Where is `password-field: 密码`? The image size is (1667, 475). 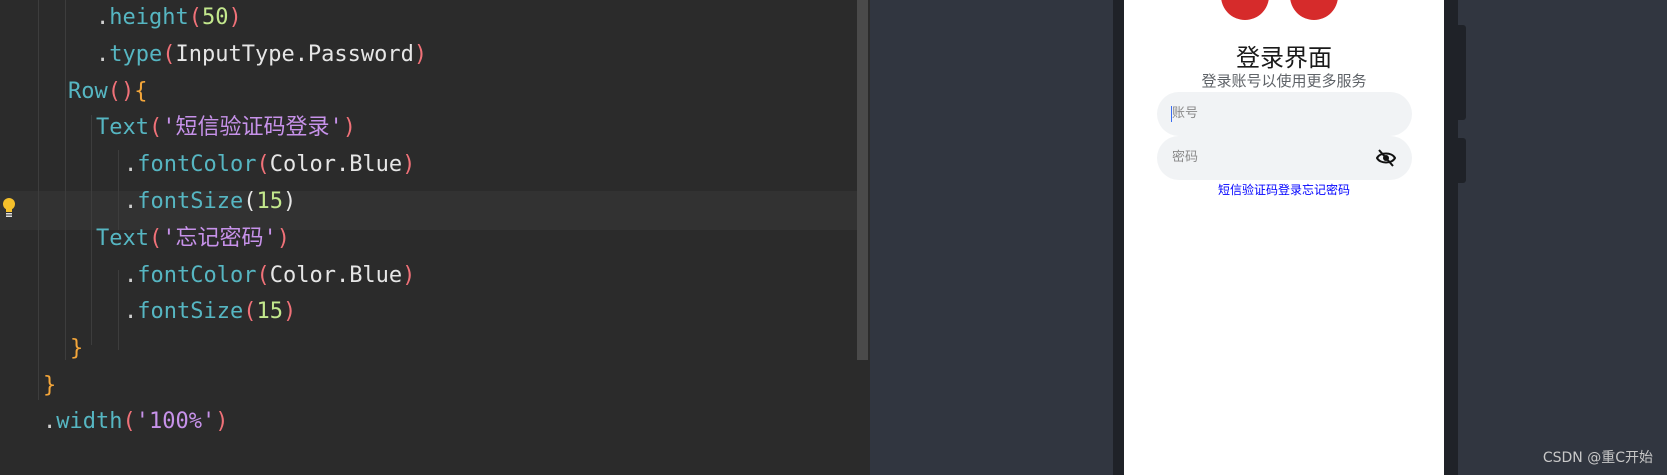
password-field: 密码 is located at coordinates (1284, 158).